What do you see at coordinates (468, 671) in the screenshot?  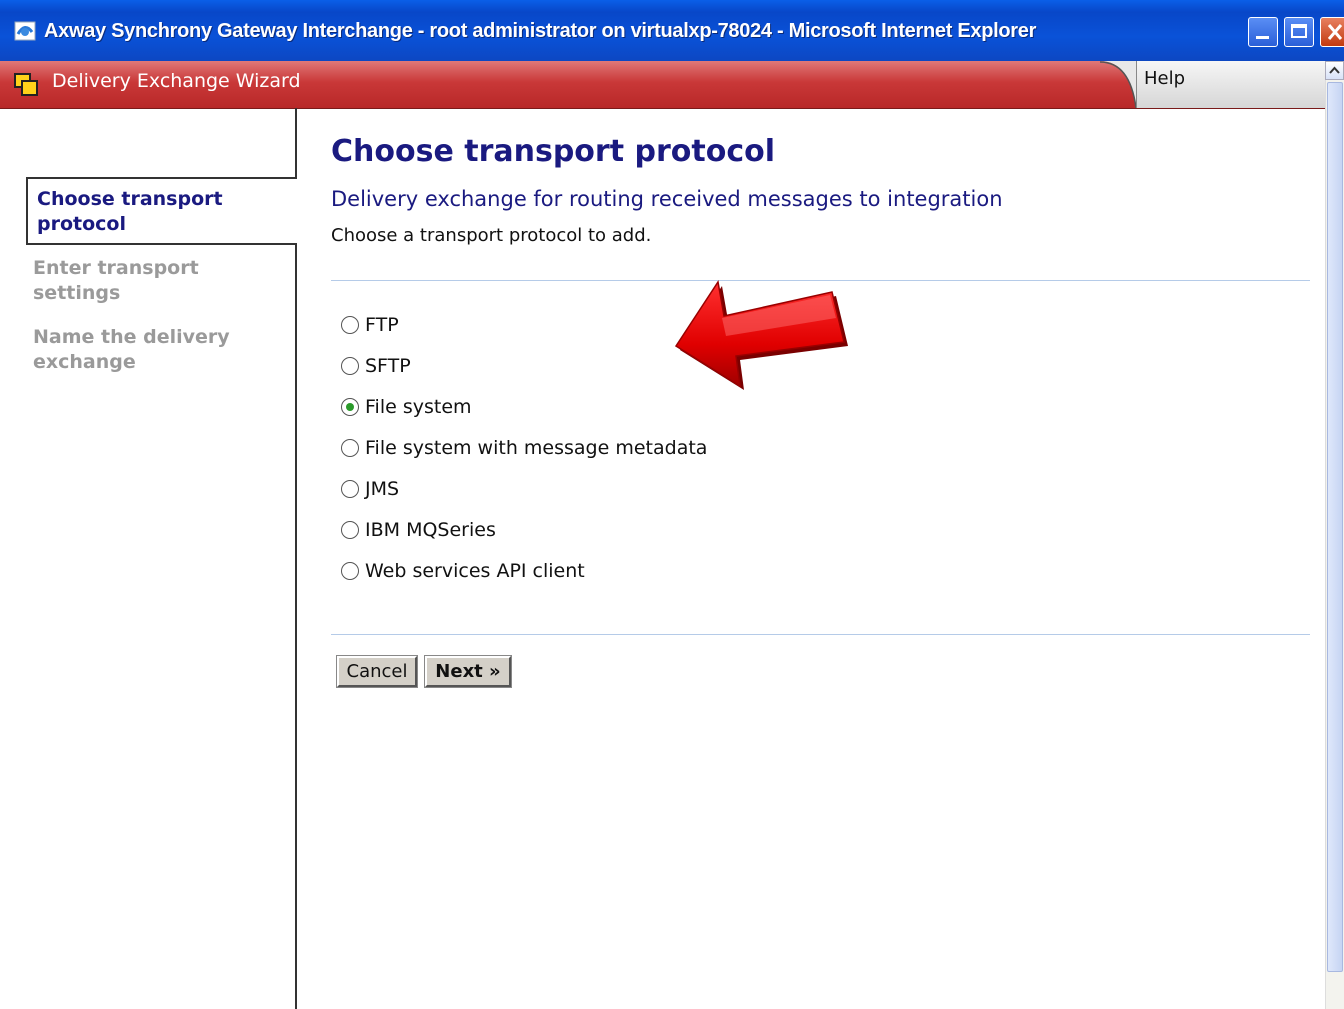 I see `next-button: Next »` at bounding box center [468, 671].